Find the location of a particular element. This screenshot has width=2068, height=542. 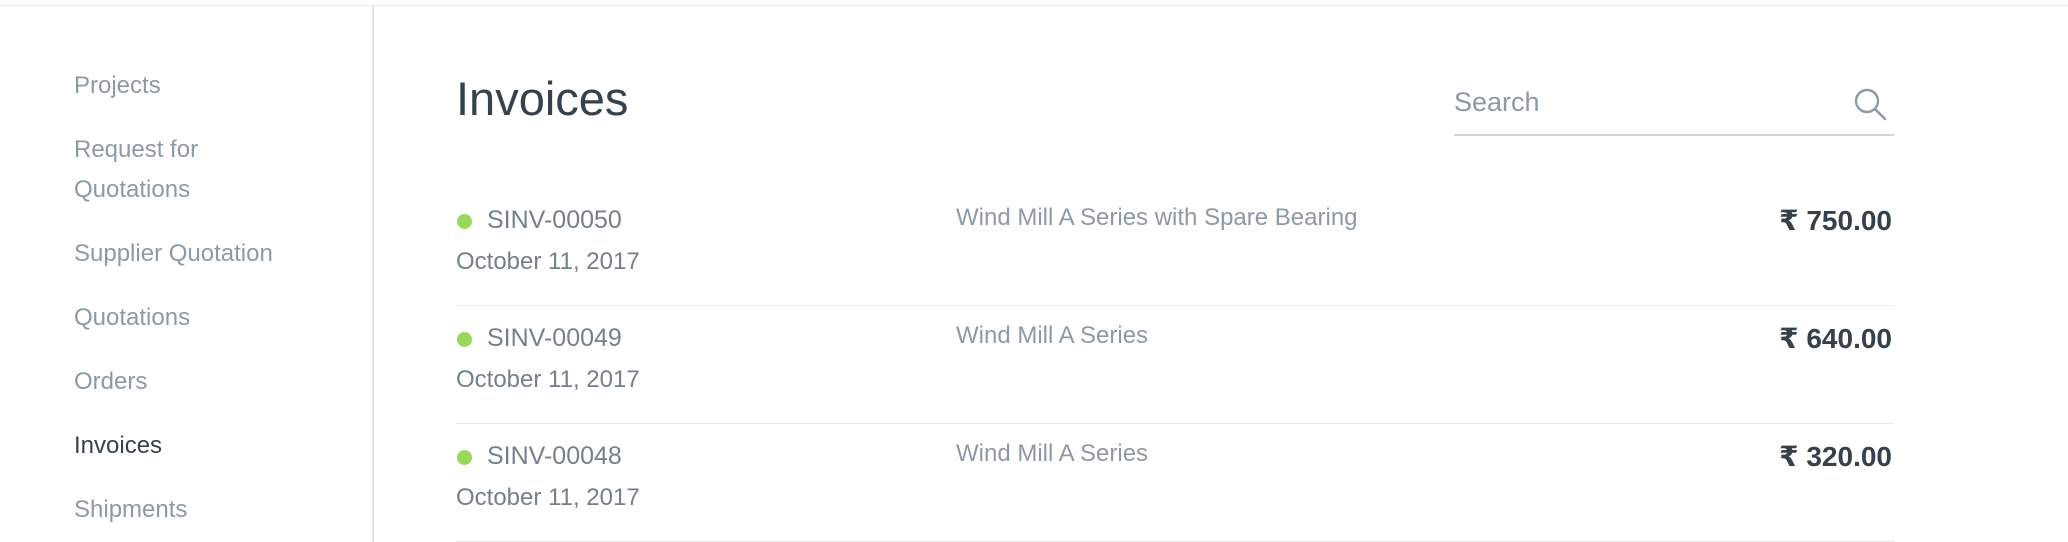

invoice-name: SINV-00049 is located at coordinates (554, 338).